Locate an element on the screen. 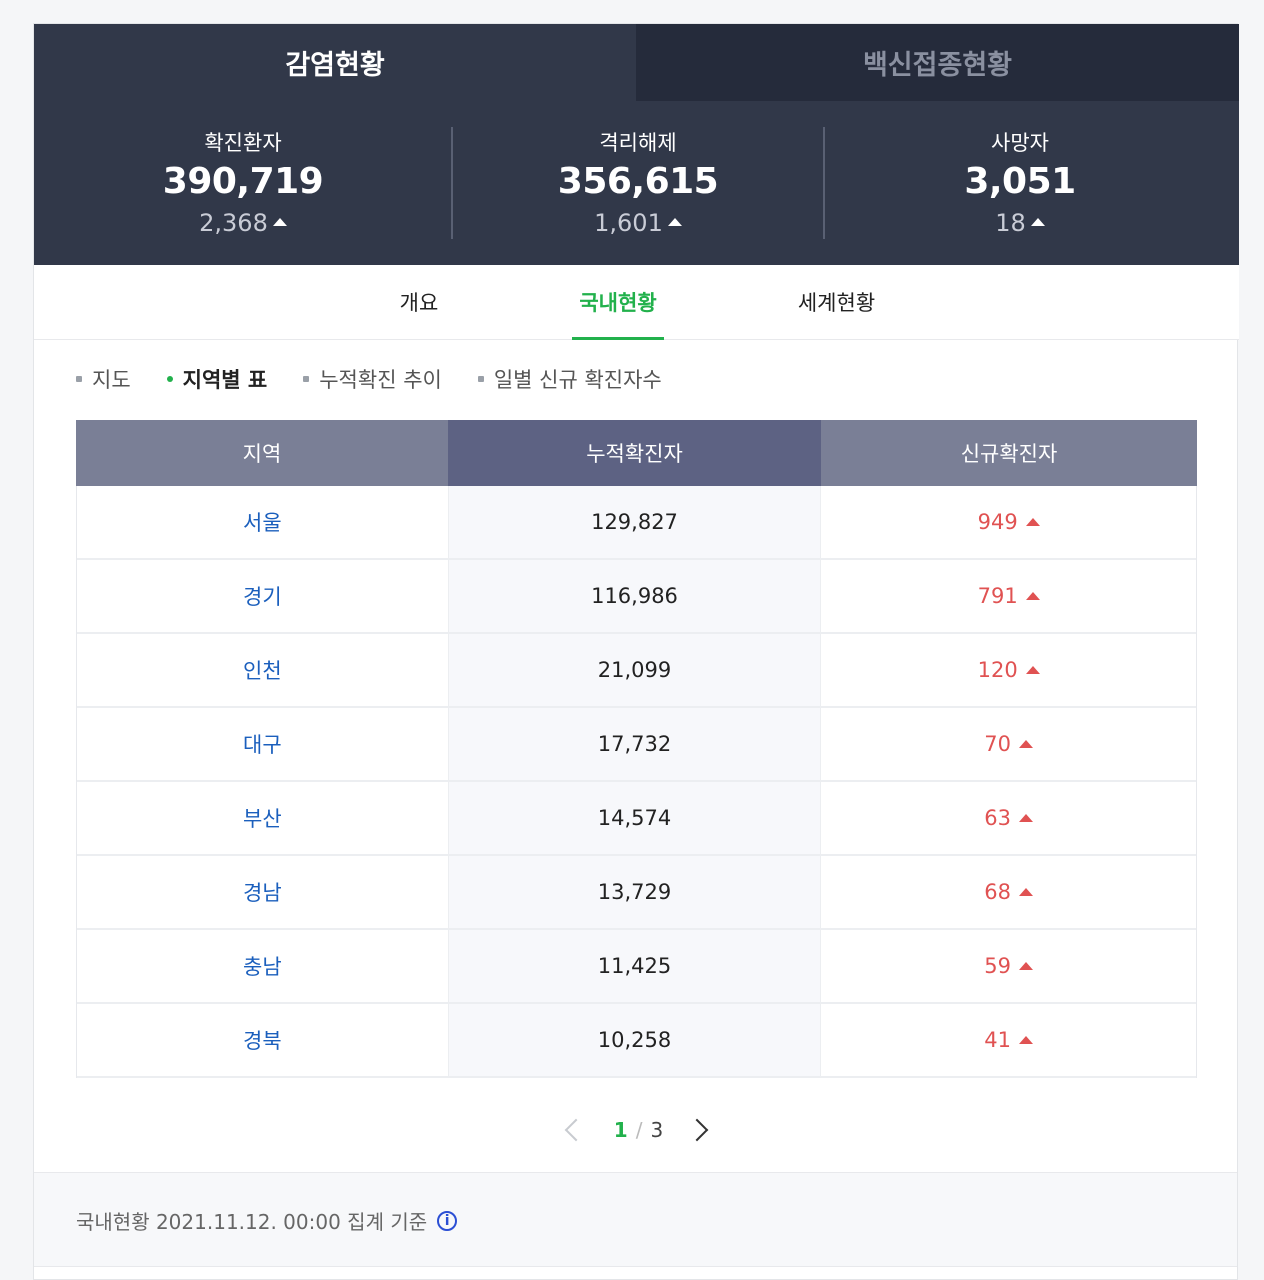 Image resolution: width=1264 pixels, height=1280 pixels. region-link: 인천 is located at coordinates (262, 670).